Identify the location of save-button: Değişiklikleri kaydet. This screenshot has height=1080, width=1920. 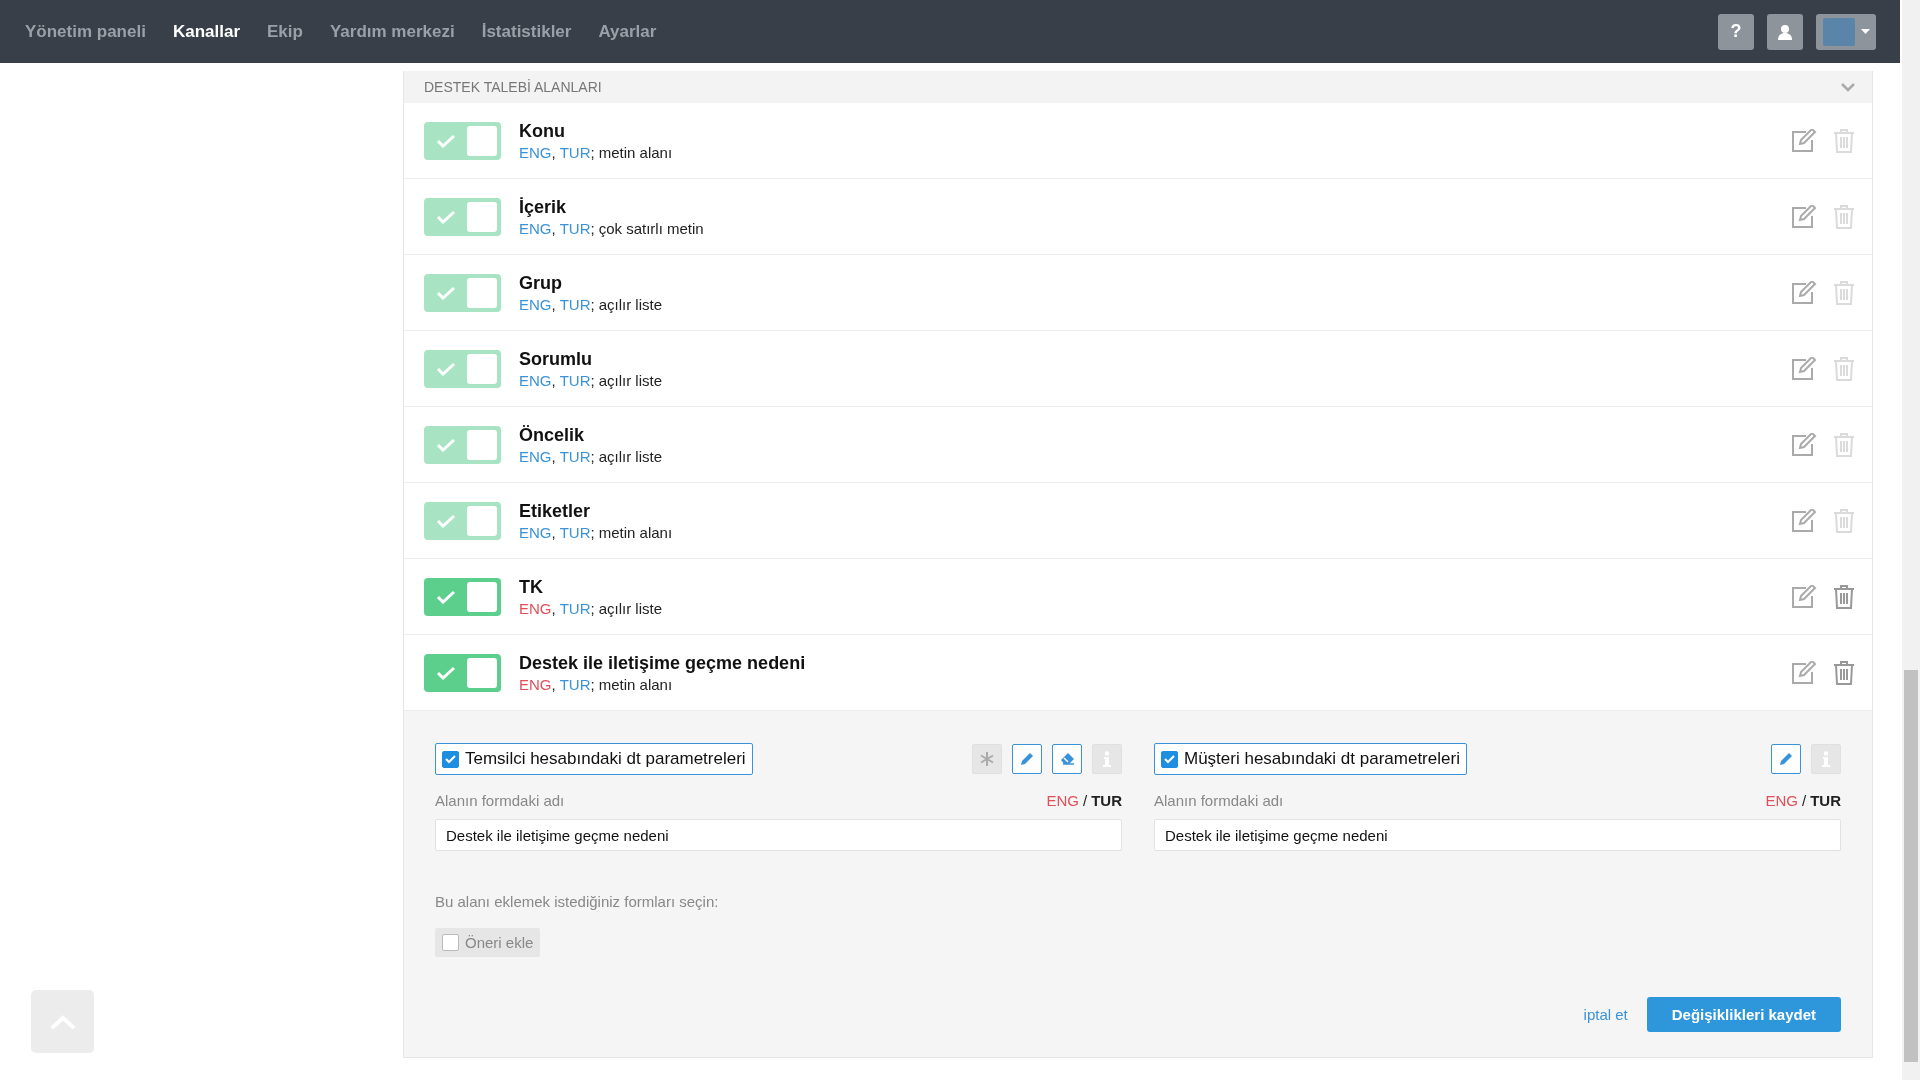
(1743, 1014).